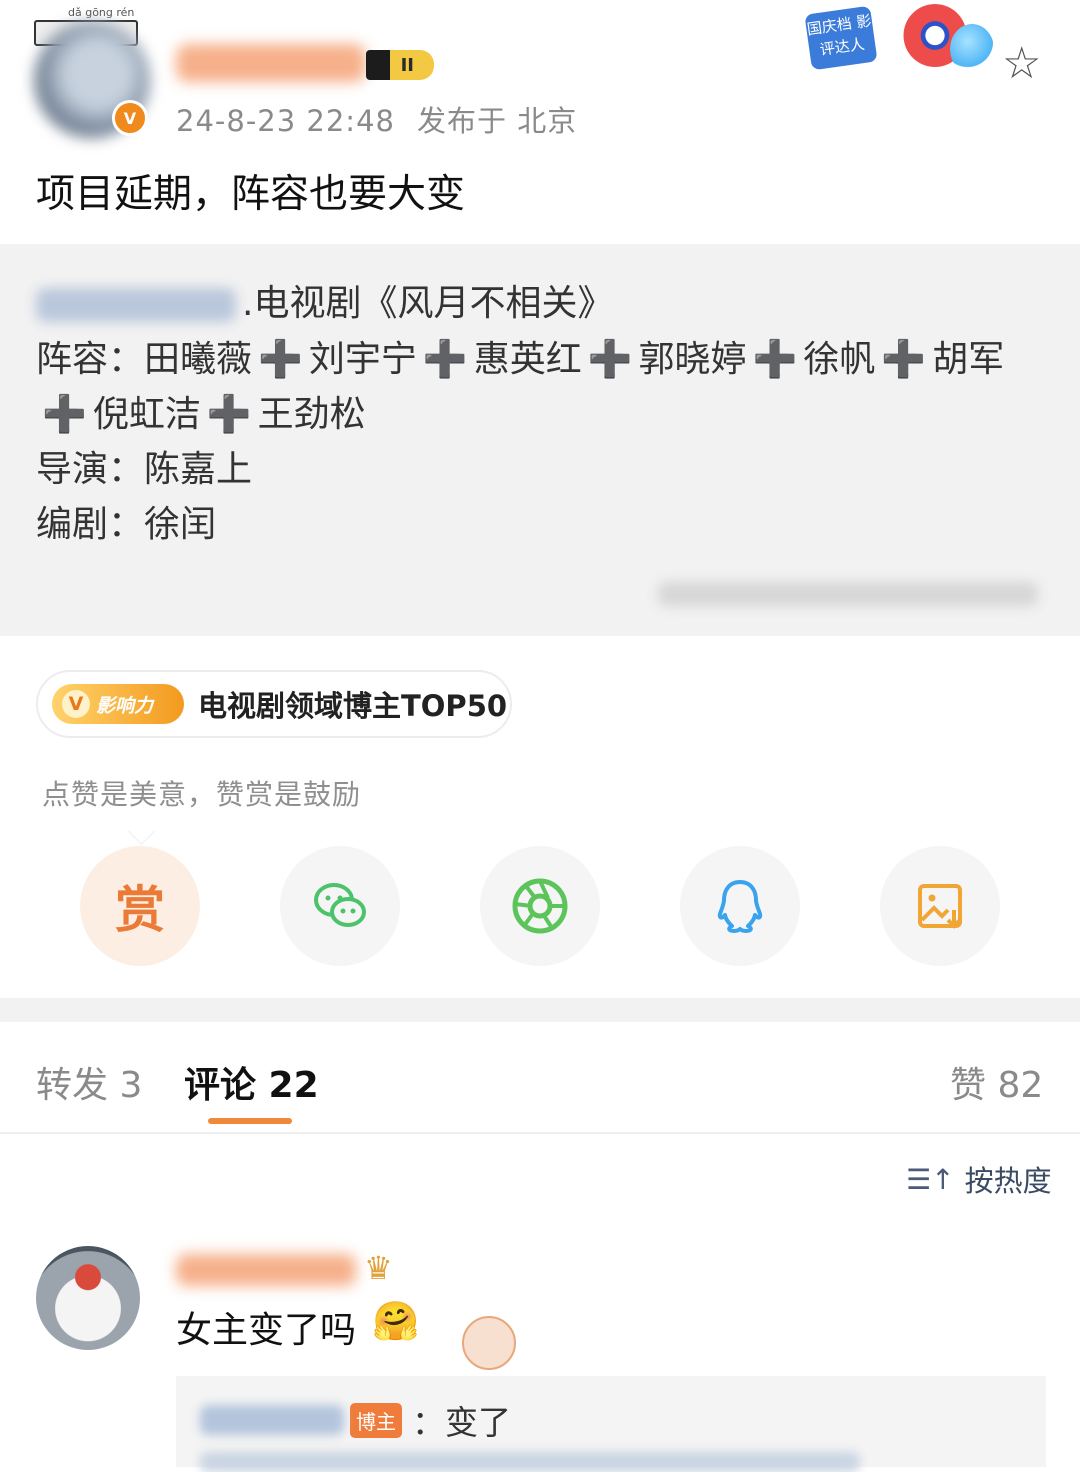 The image size is (1080, 1472). I want to click on share-qq-button, so click(740, 906).